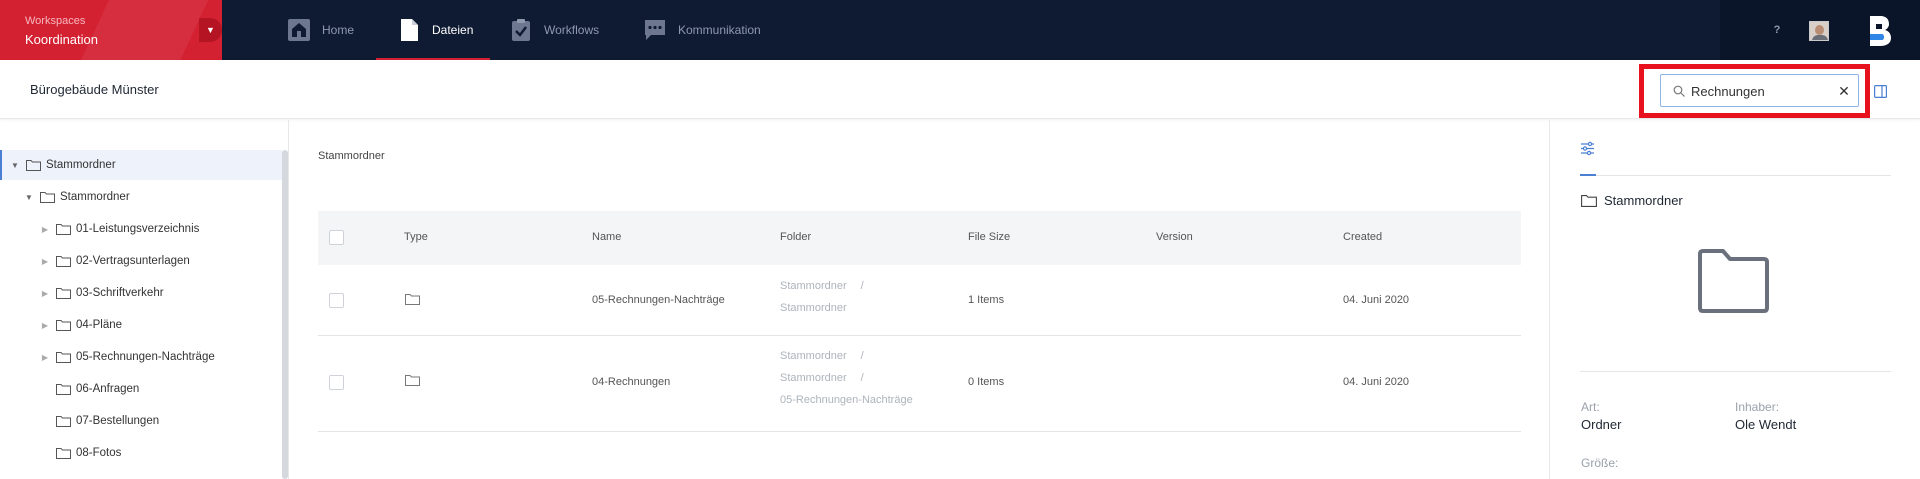 The image size is (1920, 479). Describe the element at coordinates (846, 400) in the screenshot. I see `path-segment: 05-Rechnungen-Nachträge` at that location.